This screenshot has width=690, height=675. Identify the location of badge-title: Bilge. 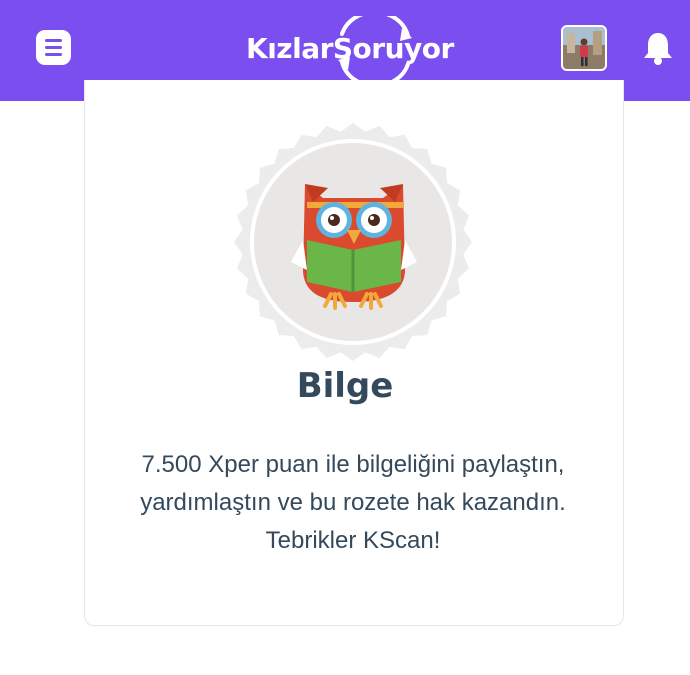
(345, 386).